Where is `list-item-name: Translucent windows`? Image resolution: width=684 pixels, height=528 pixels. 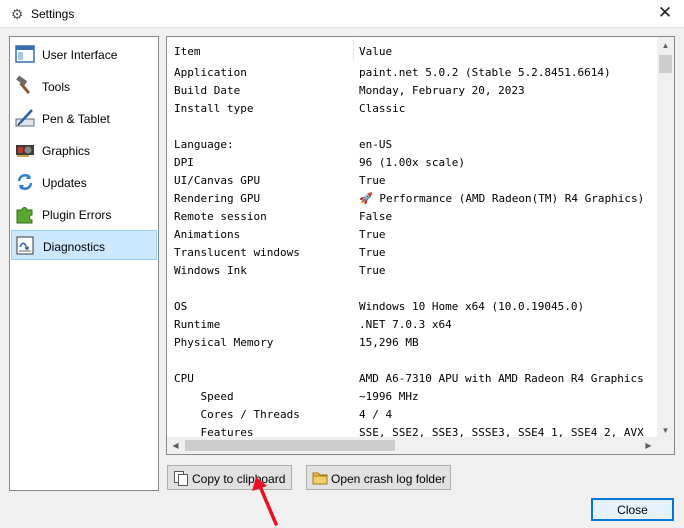 list-item-name: Translucent windows is located at coordinates (237, 252).